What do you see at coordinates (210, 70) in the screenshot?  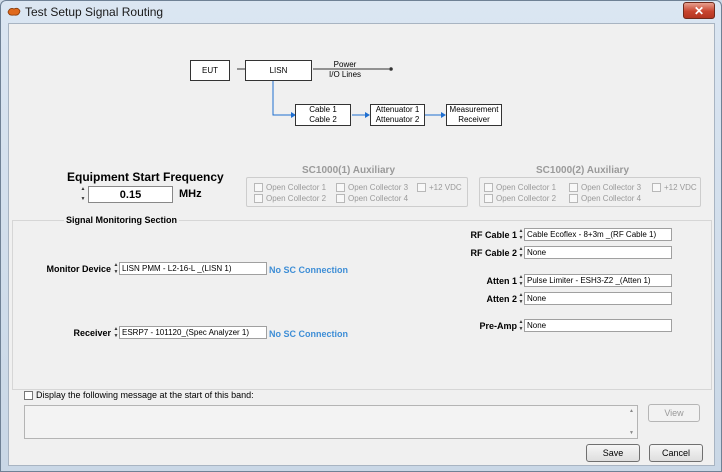 I see `diagram-eut-box: EUT` at bounding box center [210, 70].